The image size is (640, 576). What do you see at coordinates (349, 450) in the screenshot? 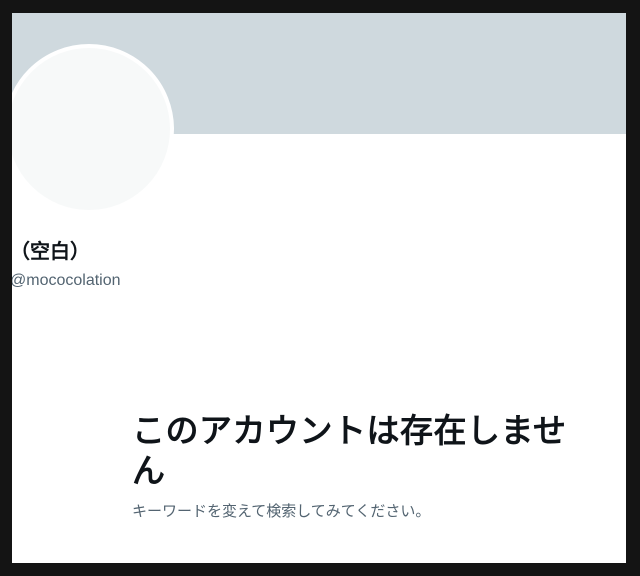
I see `empty-state-title: このアカウントは存在しません` at bounding box center [349, 450].